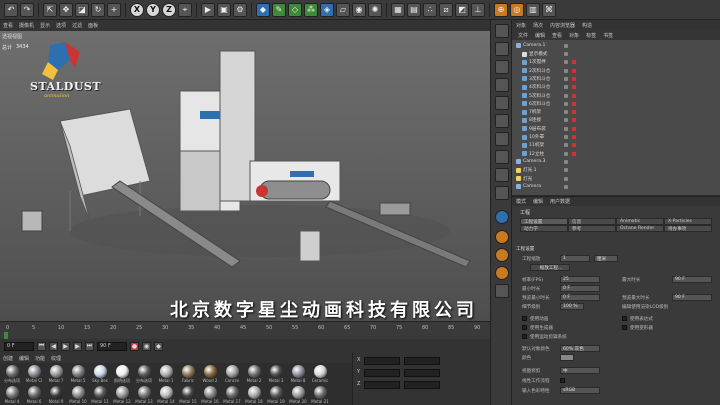  What do you see at coordinates (89, 346) in the screenshot?
I see `go-end-icon: ⏭` at bounding box center [89, 346].